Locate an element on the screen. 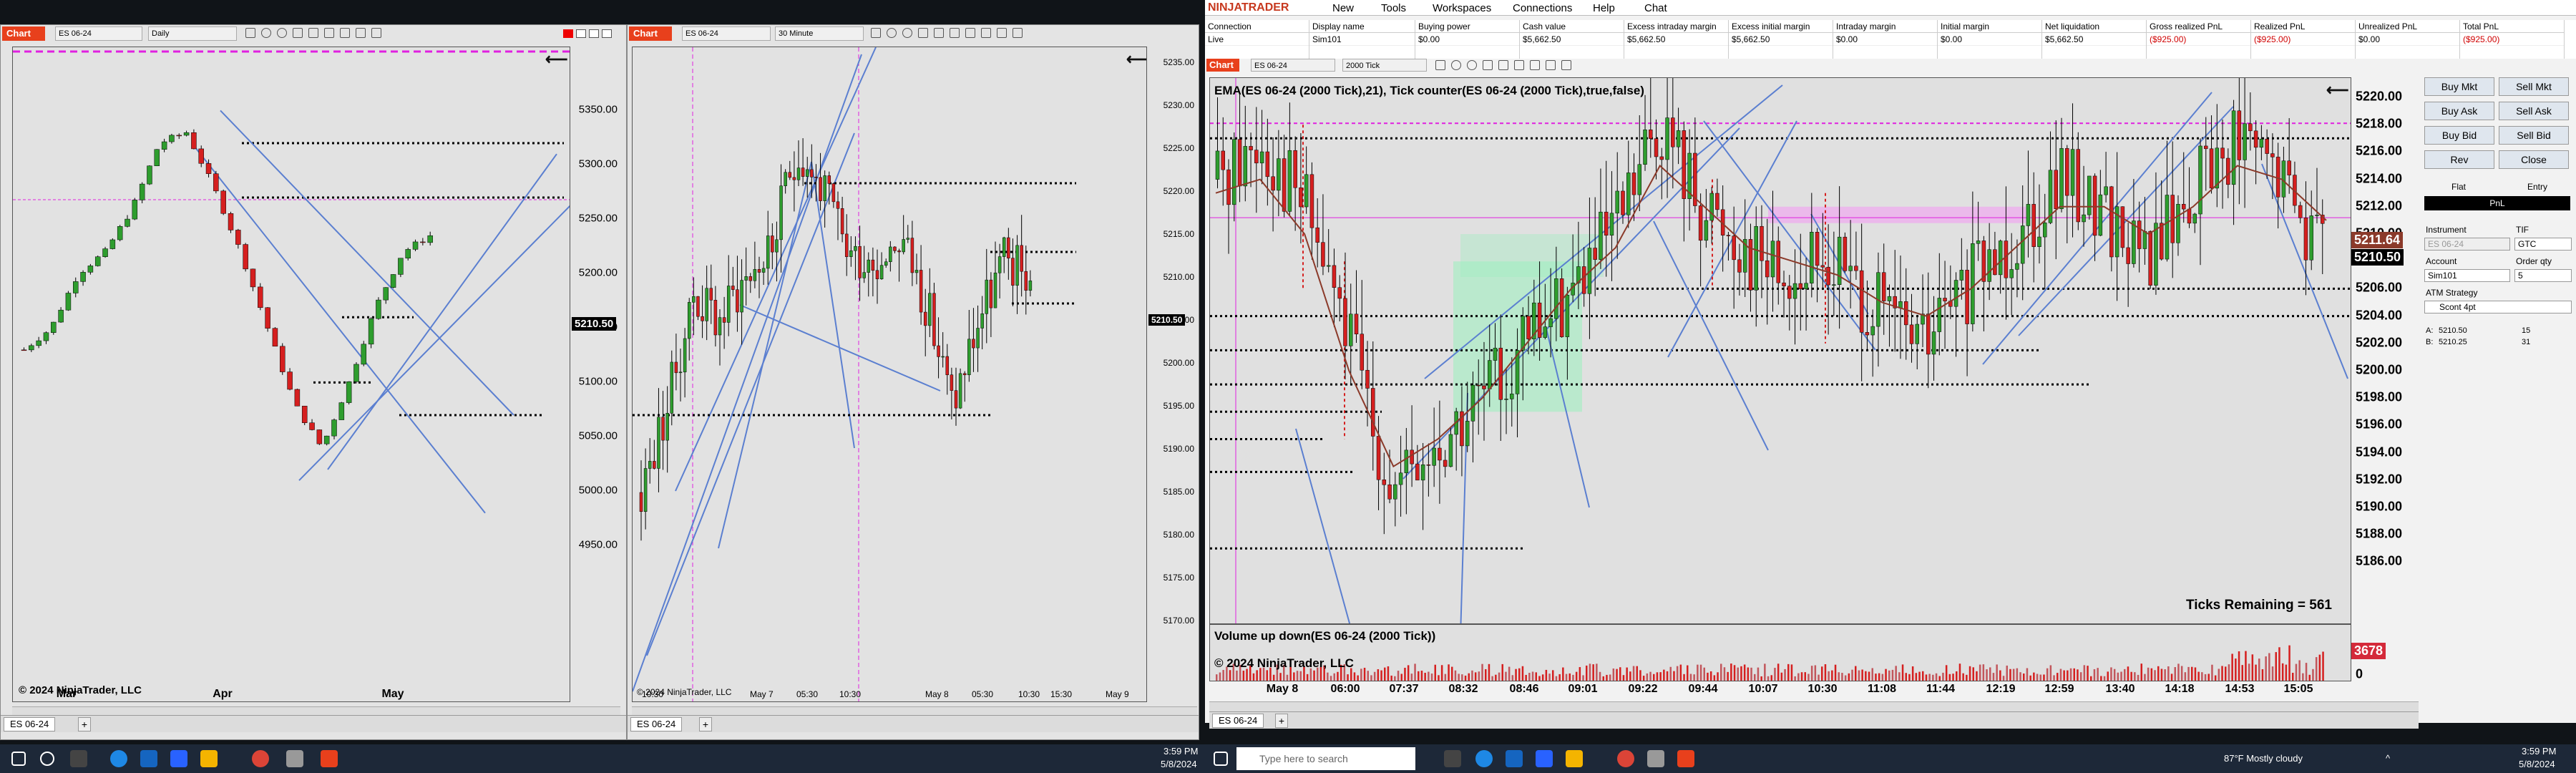 This screenshot has height=773, width=2576. close-position-button: Close is located at coordinates (2534, 159).